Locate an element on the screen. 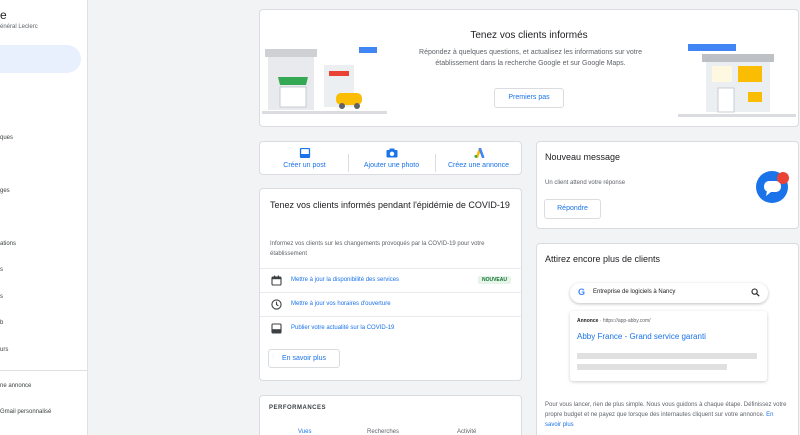  clock-icon is located at coordinates (276, 304).